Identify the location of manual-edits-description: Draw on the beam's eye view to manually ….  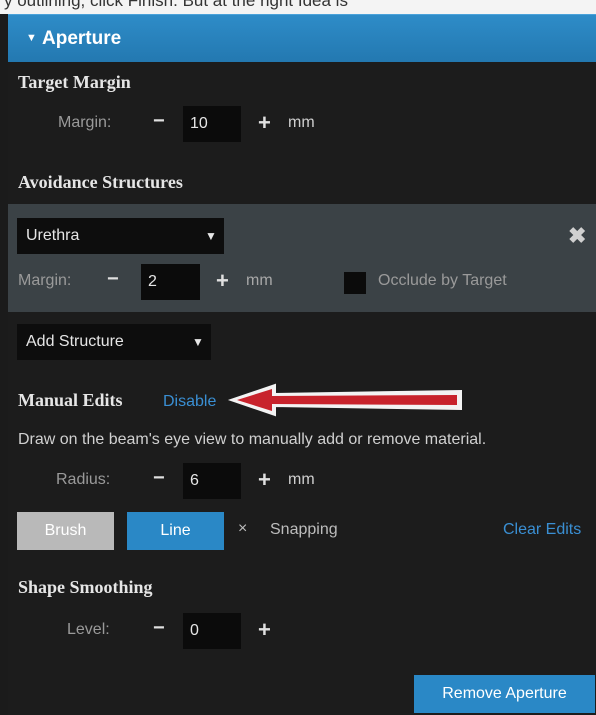
(252, 439).